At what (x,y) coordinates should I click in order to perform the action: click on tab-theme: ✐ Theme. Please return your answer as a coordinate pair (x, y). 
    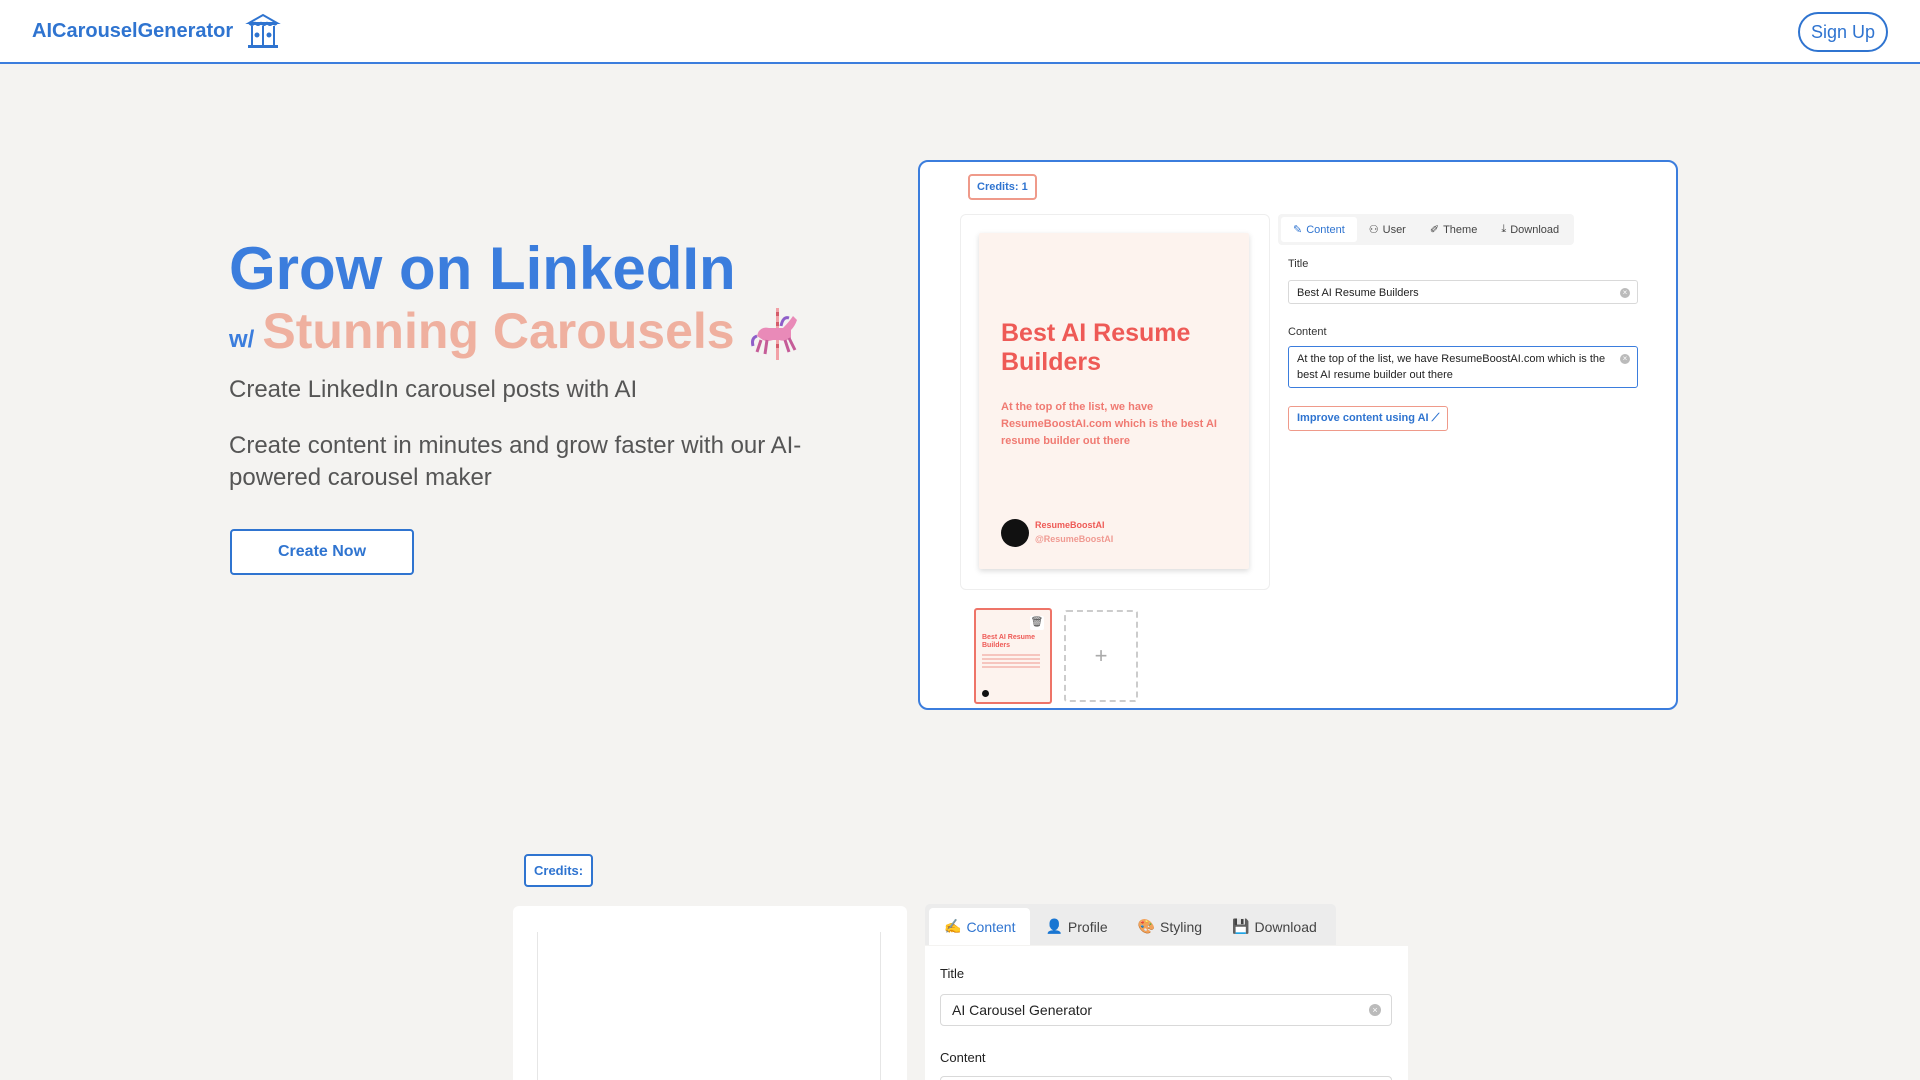
    Looking at the image, I should click on (1453, 229).